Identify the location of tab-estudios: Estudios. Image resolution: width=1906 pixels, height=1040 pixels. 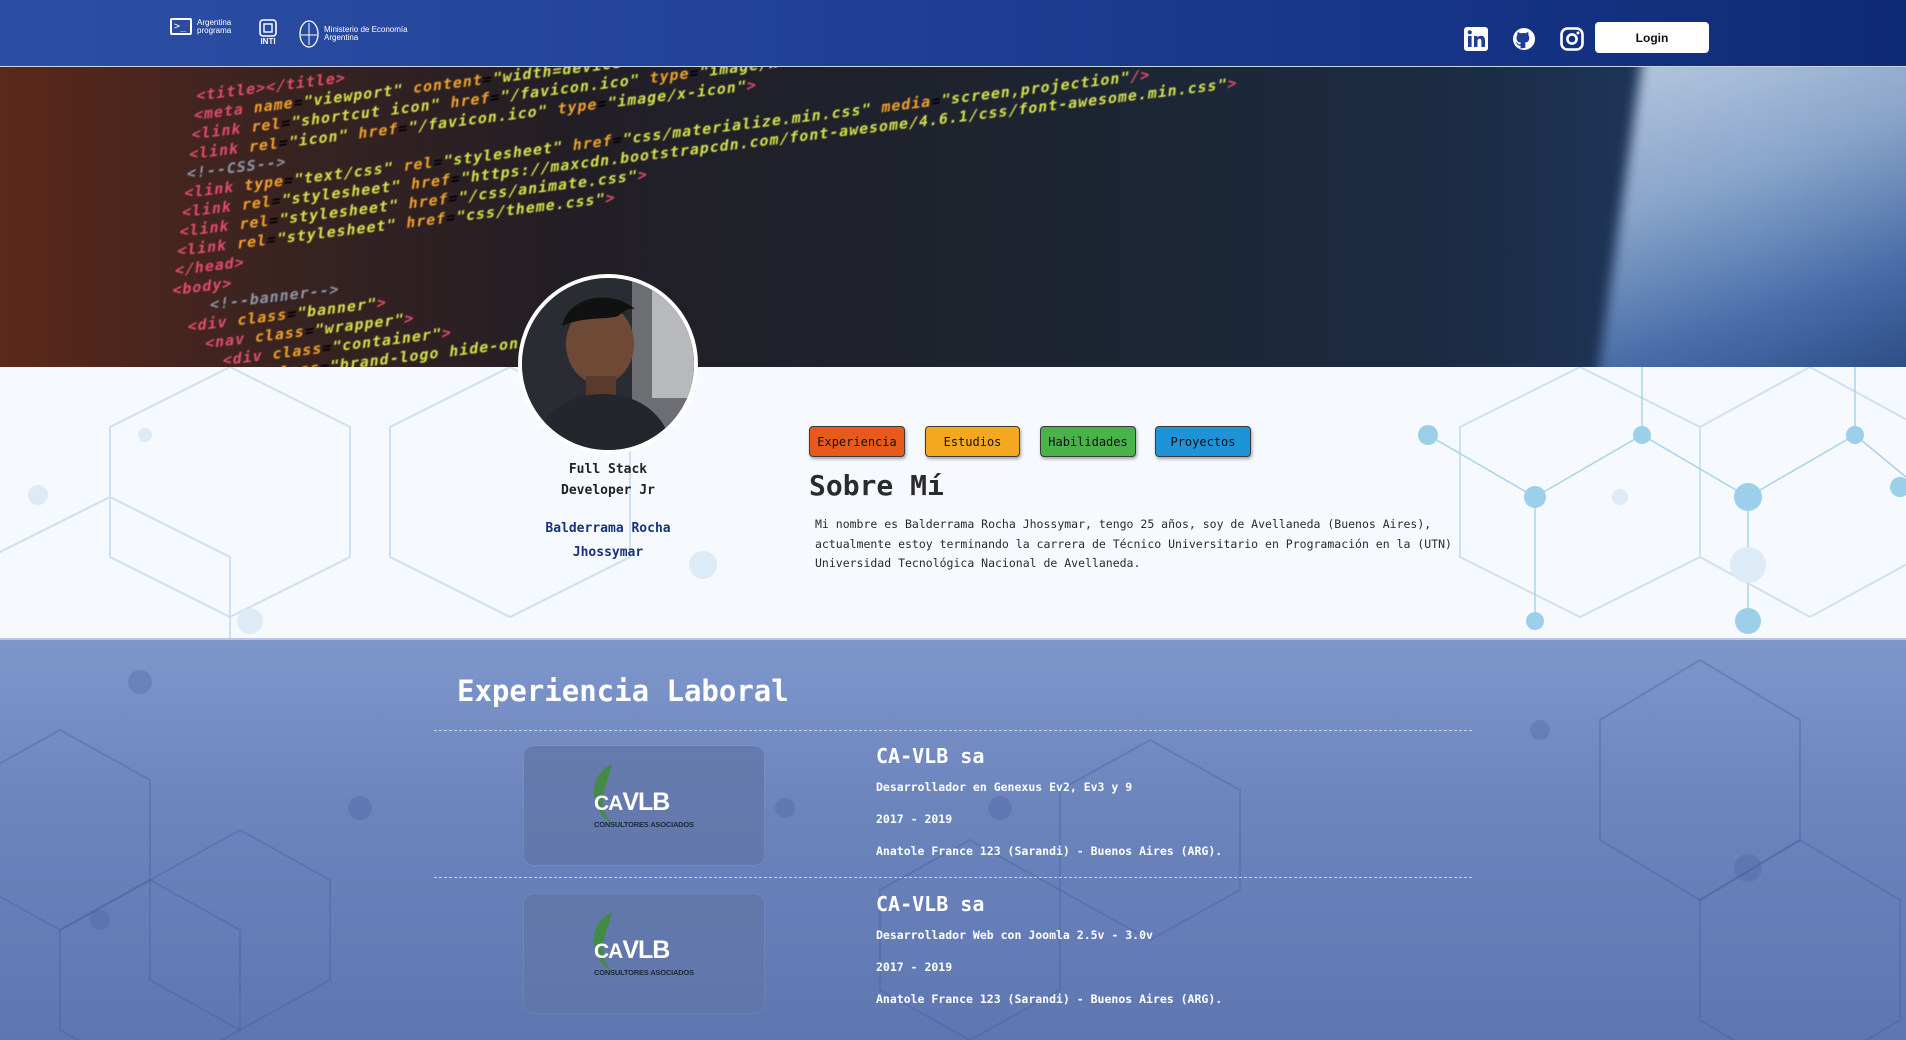
(972, 441).